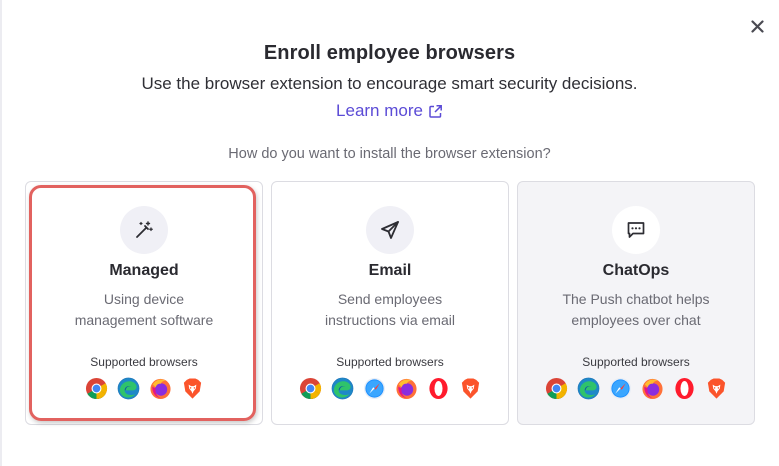  Describe the element at coordinates (636, 299) in the screenshot. I see `card-desc-line: The Push chatbot helps` at that location.